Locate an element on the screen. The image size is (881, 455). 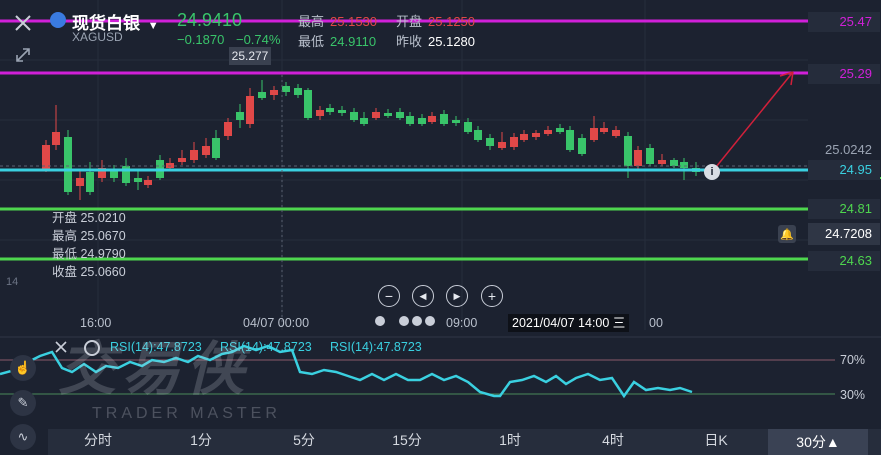
tf-tick: 分时 is located at coordinates (98, 440).